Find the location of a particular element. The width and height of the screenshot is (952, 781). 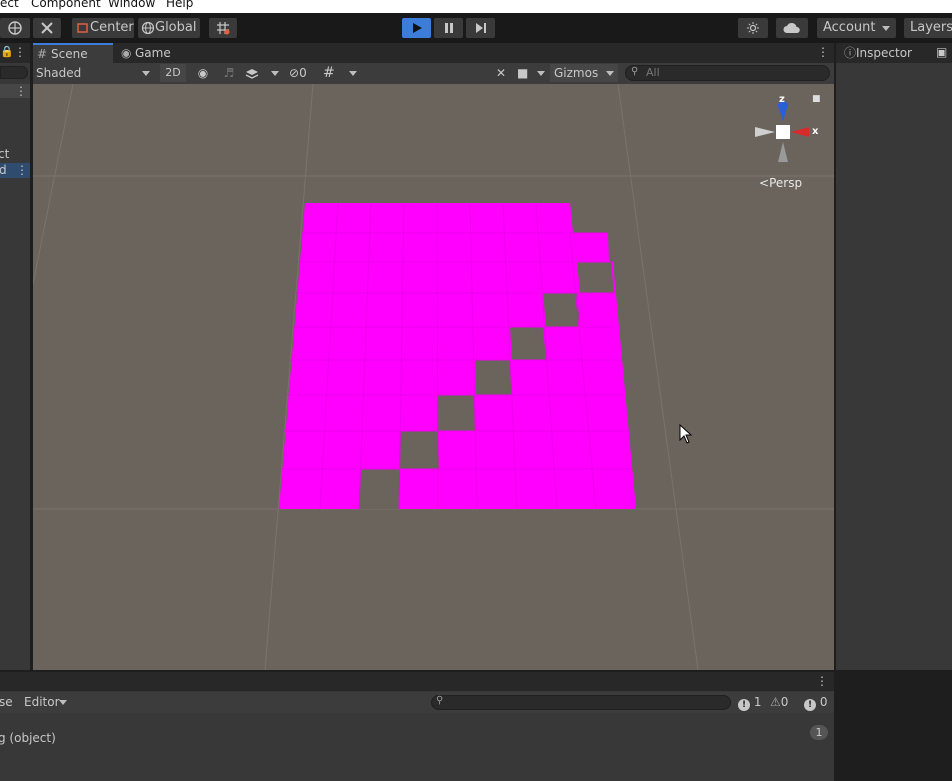

custom-tool-button is located at coordinates (47, 28).